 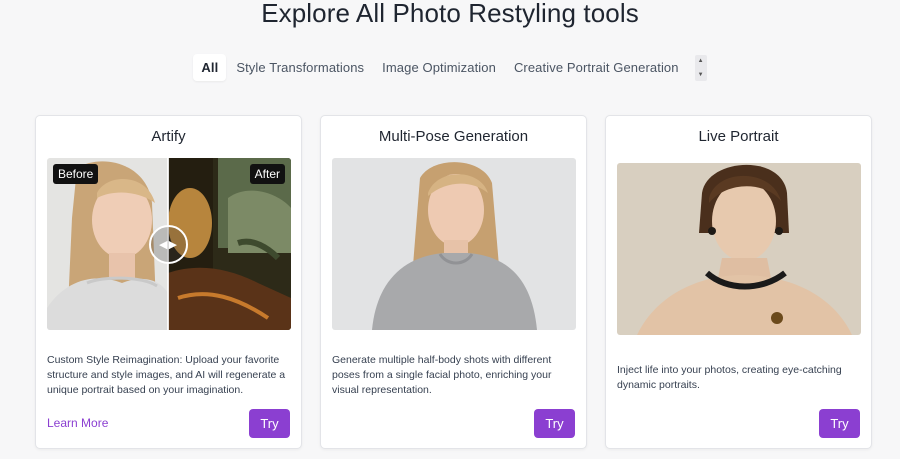 I want to click on tab-style-transformations: Style Transformations, so click(x=300, y=67).